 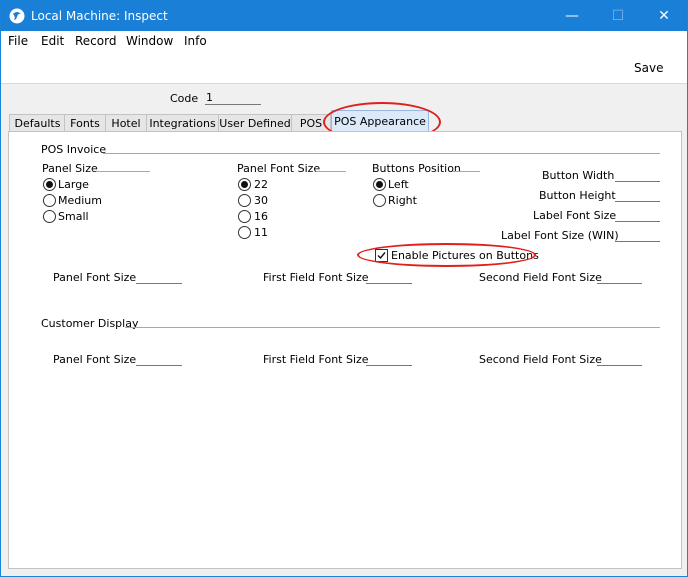 What do you see at coordinates (49, 184) in the screenshot?
I see `panel-size-large-radio` at bounding box center [49, 184].